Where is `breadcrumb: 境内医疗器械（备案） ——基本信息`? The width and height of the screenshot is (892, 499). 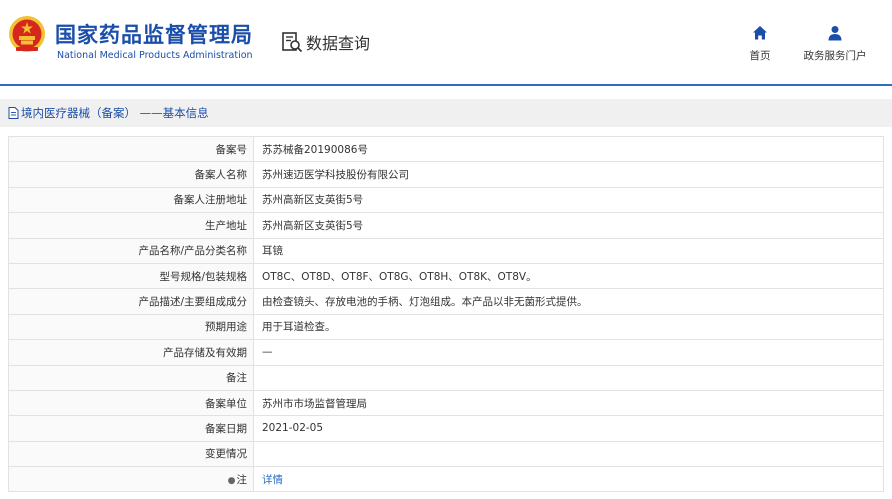
breadcrumb: 境内医疗器械（备案） ——基本信息 is located at coordinates (446, 113).